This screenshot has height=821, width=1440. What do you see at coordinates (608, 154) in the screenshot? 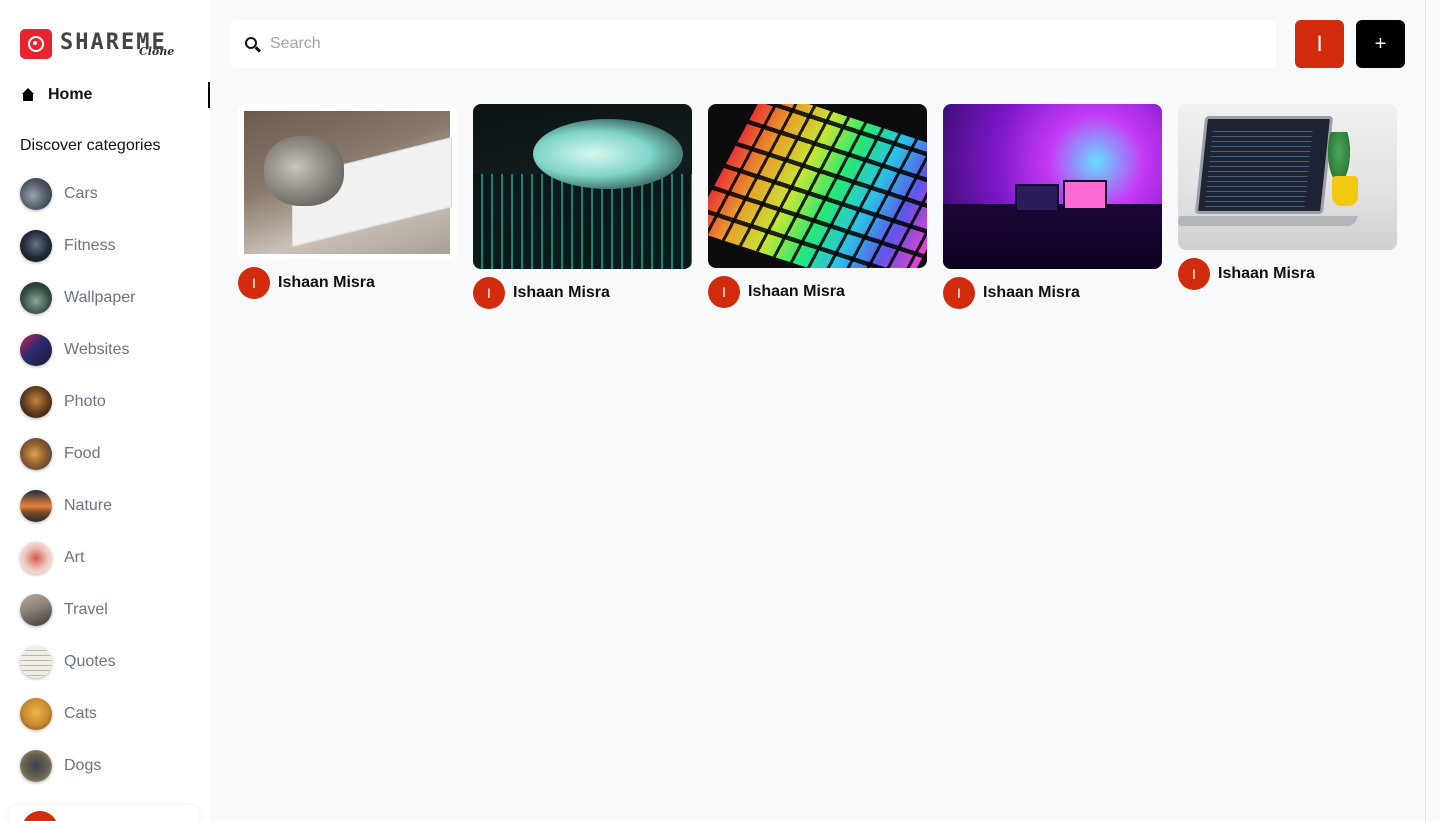
I see `cat-shape` at bounding box center [608, 154].